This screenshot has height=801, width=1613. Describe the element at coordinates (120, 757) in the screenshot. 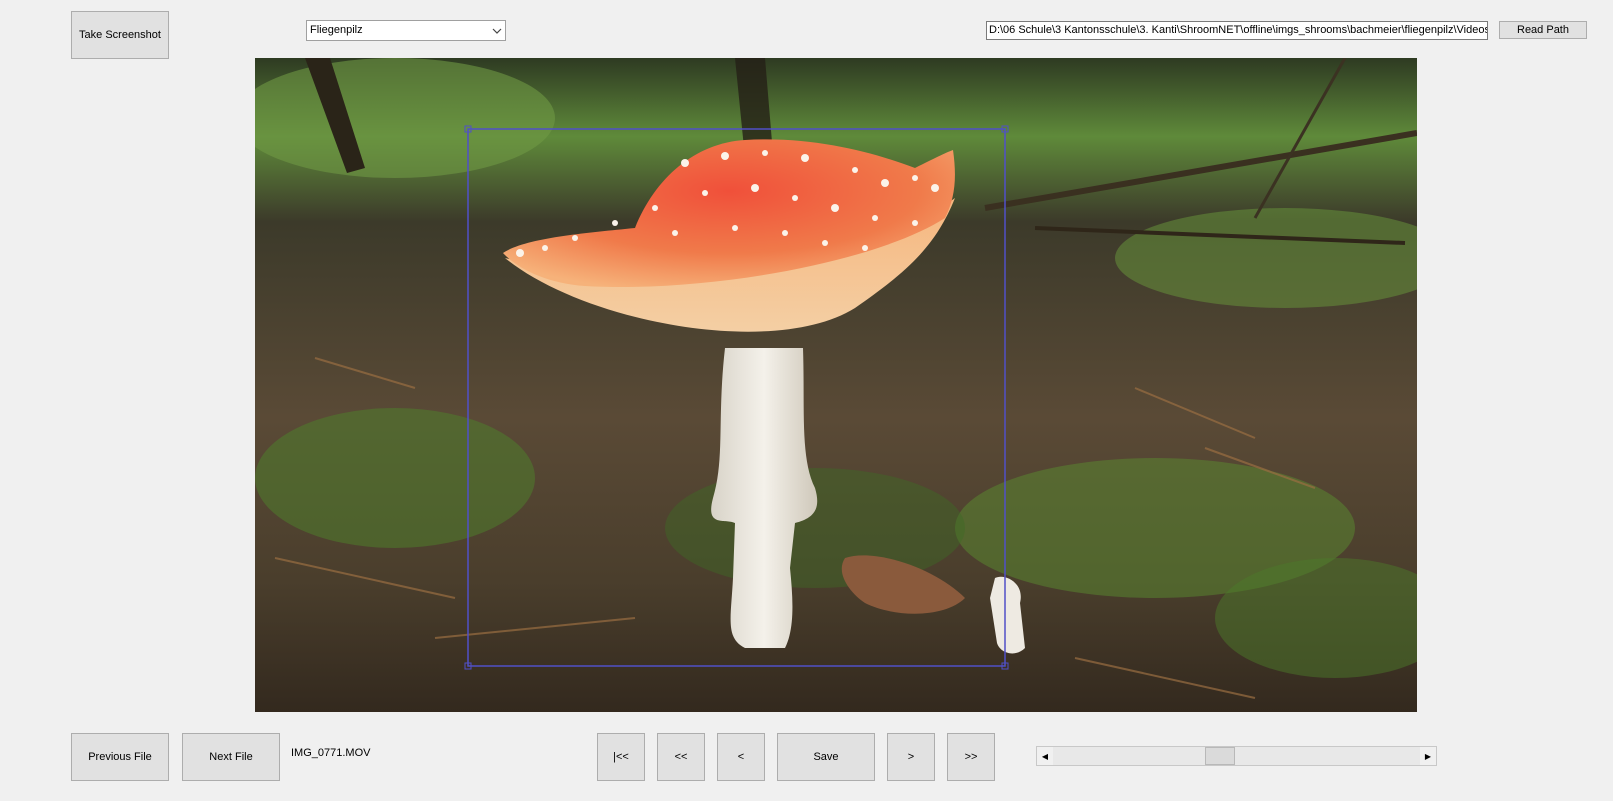

I see `previous-file-button: Previous File` at that location.